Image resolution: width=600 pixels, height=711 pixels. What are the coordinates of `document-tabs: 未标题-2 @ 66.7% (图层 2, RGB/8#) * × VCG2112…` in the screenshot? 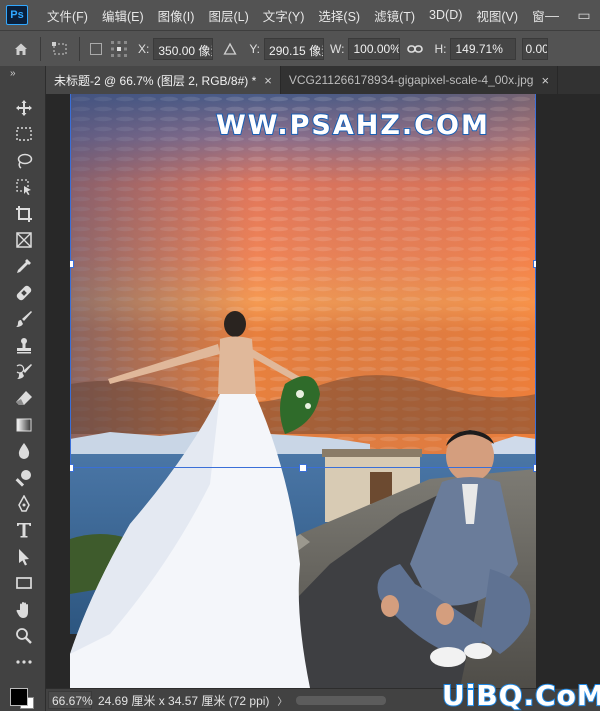 It's located at (323, 80).